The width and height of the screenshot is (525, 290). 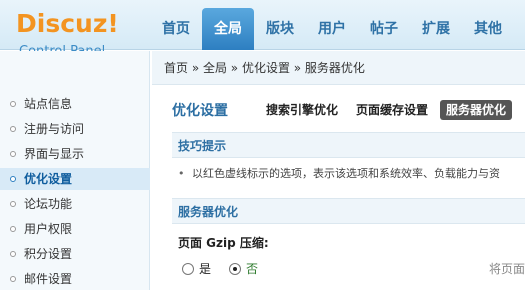 What do you see at coordinates (228, 29) in the screenshot?
I see `tab-global: 全局` at bounding box center [228, 29].